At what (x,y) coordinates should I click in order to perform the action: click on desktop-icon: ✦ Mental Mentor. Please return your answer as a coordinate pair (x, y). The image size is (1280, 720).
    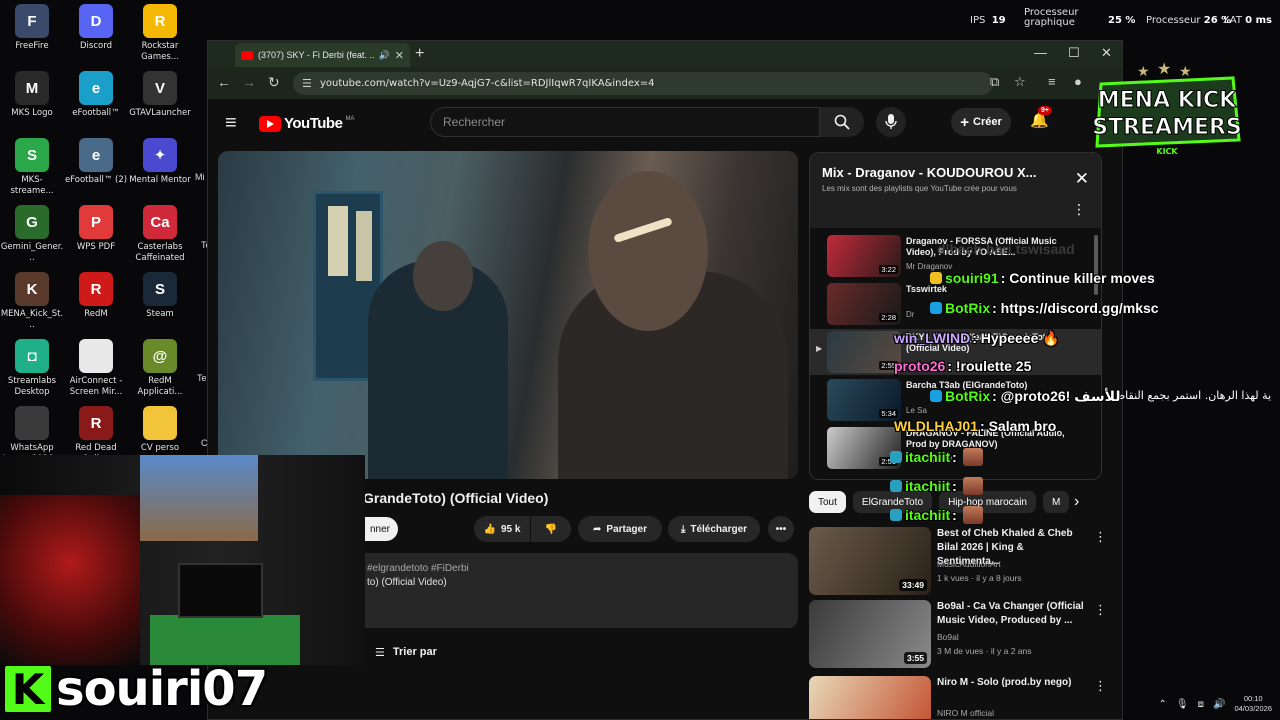
    Looking at the image, I should click on (160, 162).